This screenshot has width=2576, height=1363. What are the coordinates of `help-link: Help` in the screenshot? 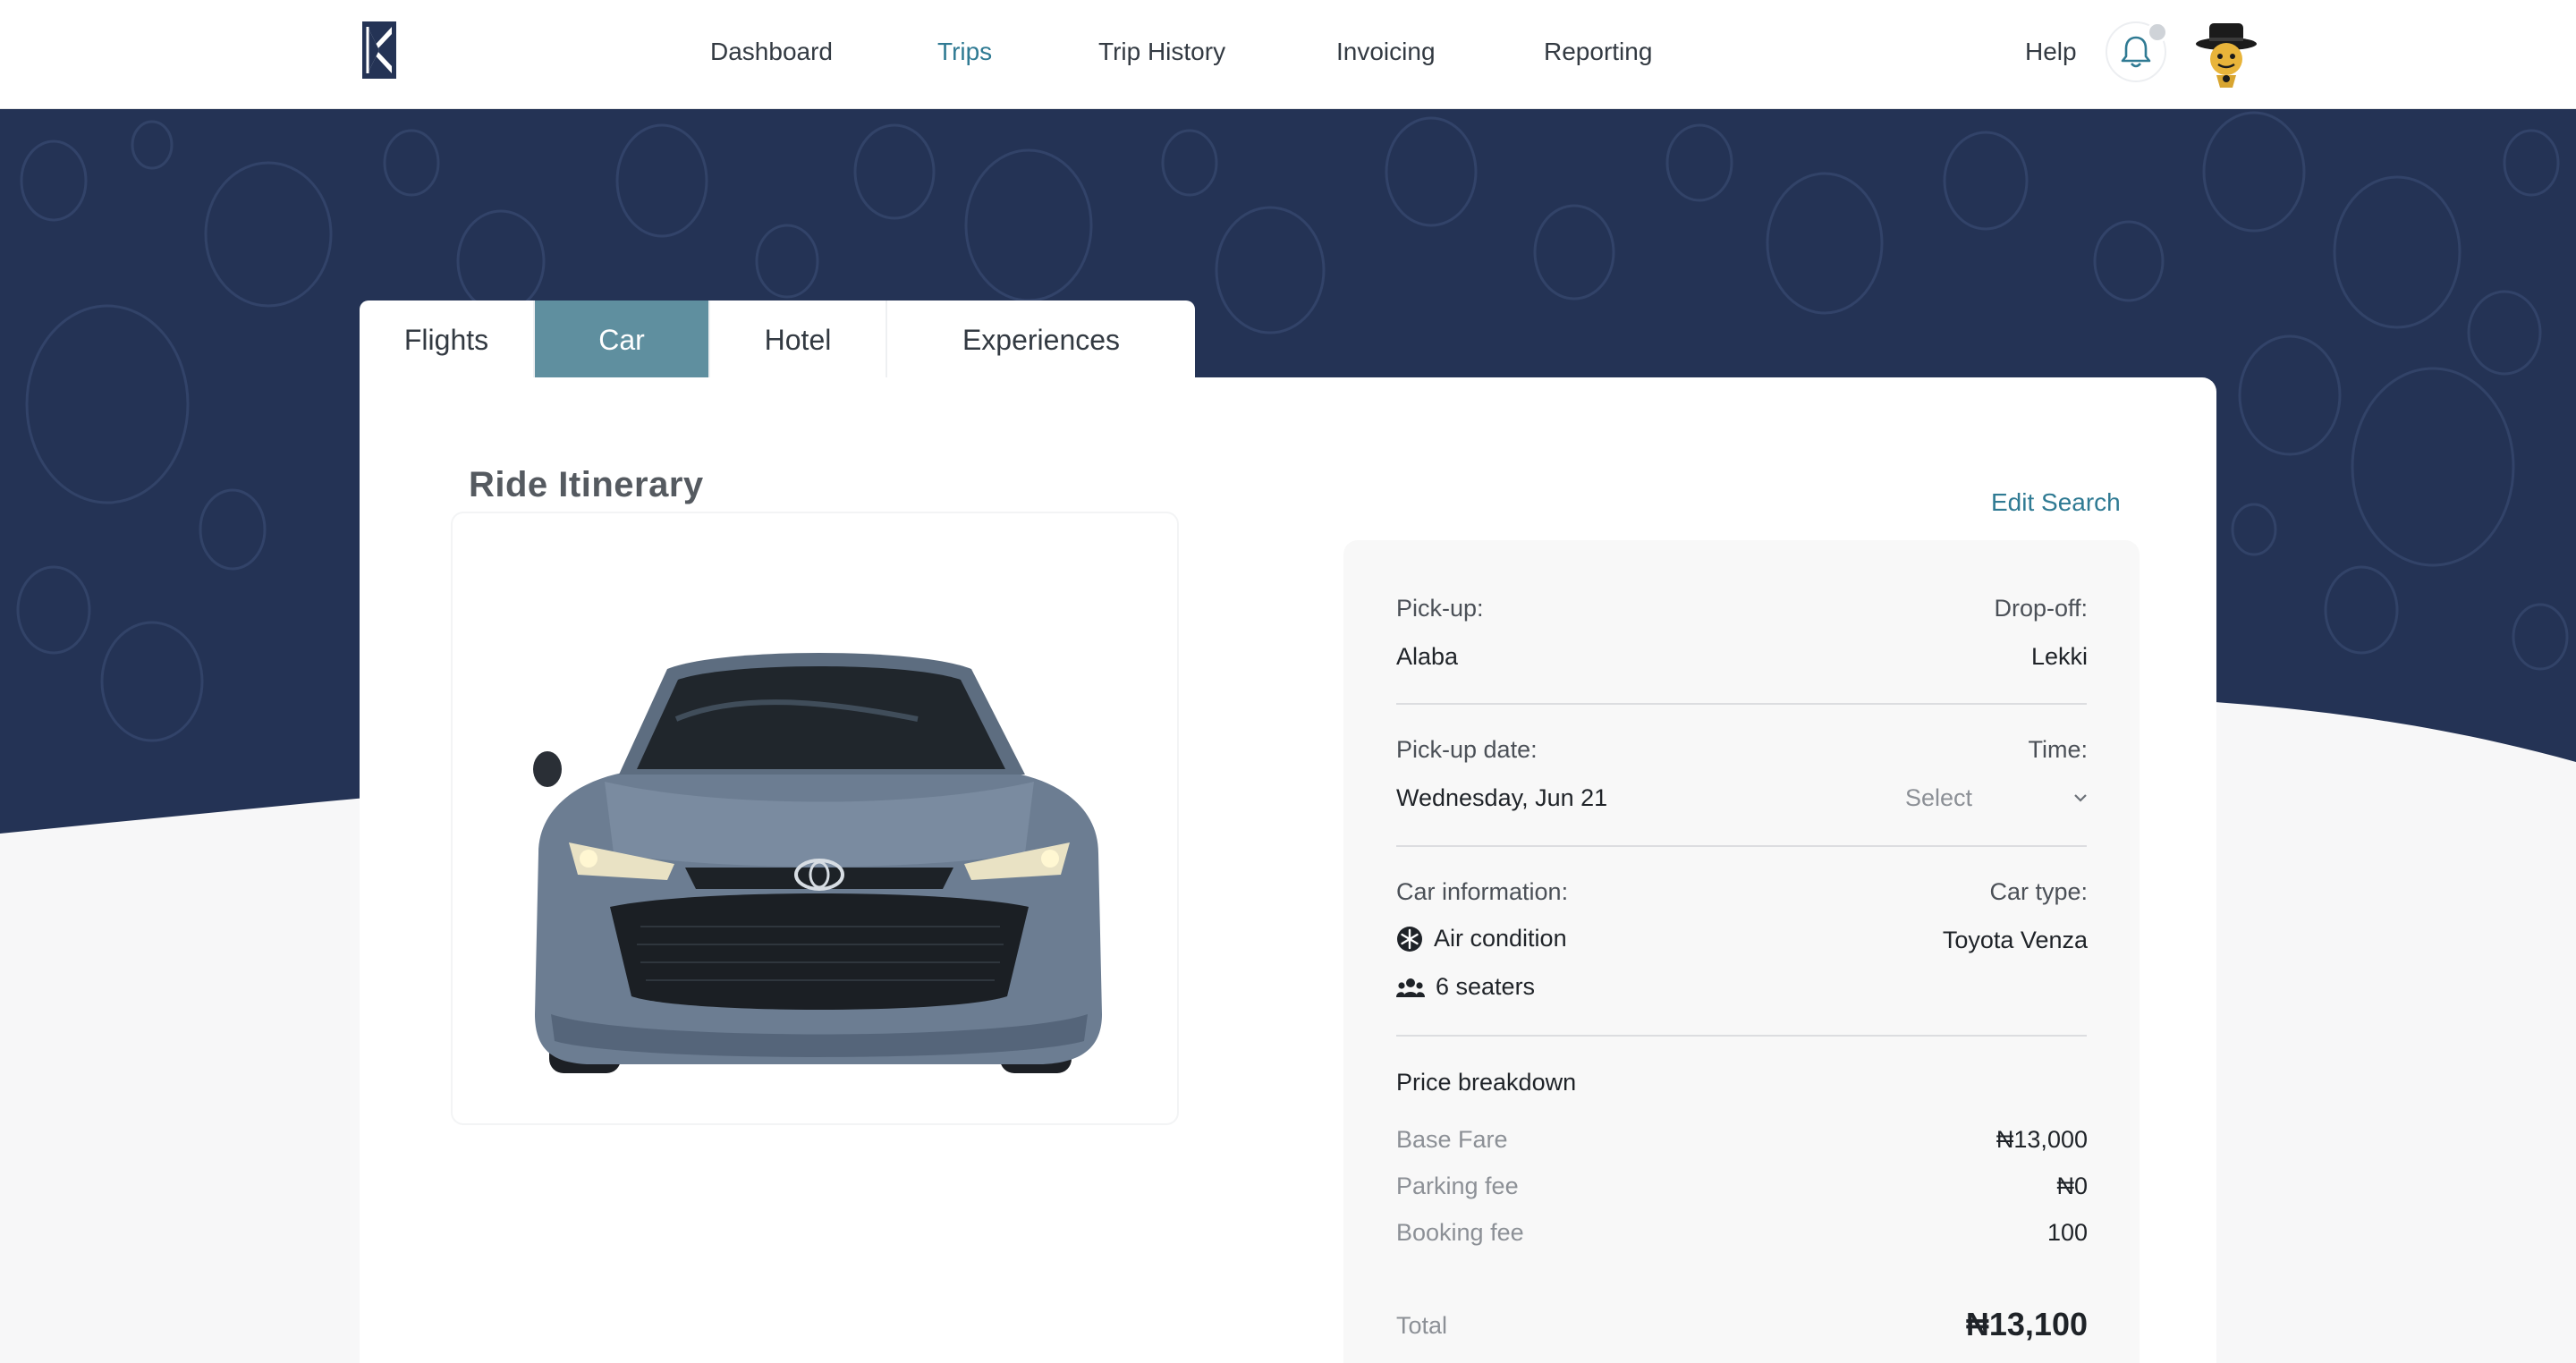 It's located at (2051, 52).